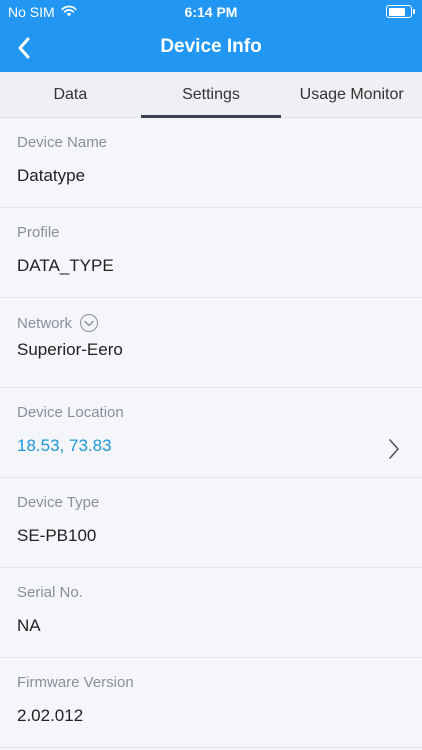  I want to click on tab-bar: Data Settings Usage Monitor, so click(211, 95).